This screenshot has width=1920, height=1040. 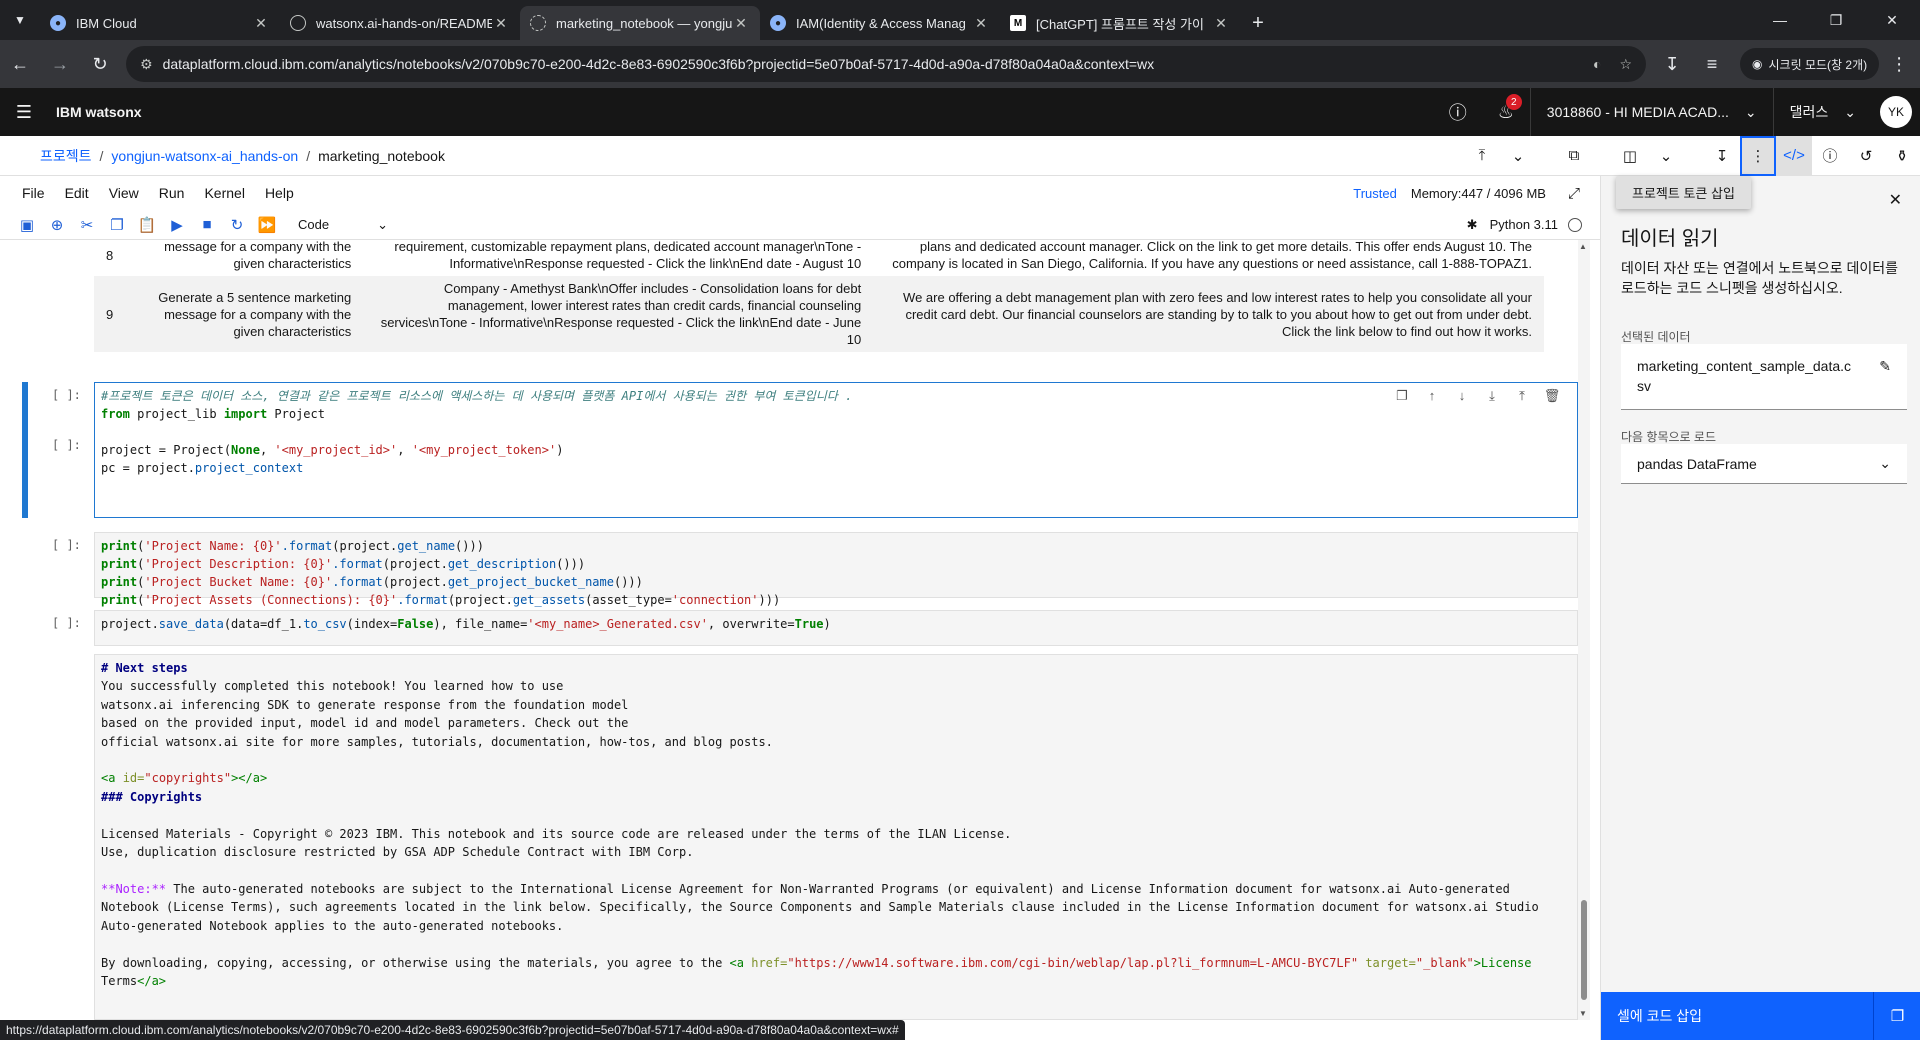 What do you see at coordinates (1597, 64) in the screenshot?
I see `eye-off-icon: ◐` at bounding box center [1597, 64].